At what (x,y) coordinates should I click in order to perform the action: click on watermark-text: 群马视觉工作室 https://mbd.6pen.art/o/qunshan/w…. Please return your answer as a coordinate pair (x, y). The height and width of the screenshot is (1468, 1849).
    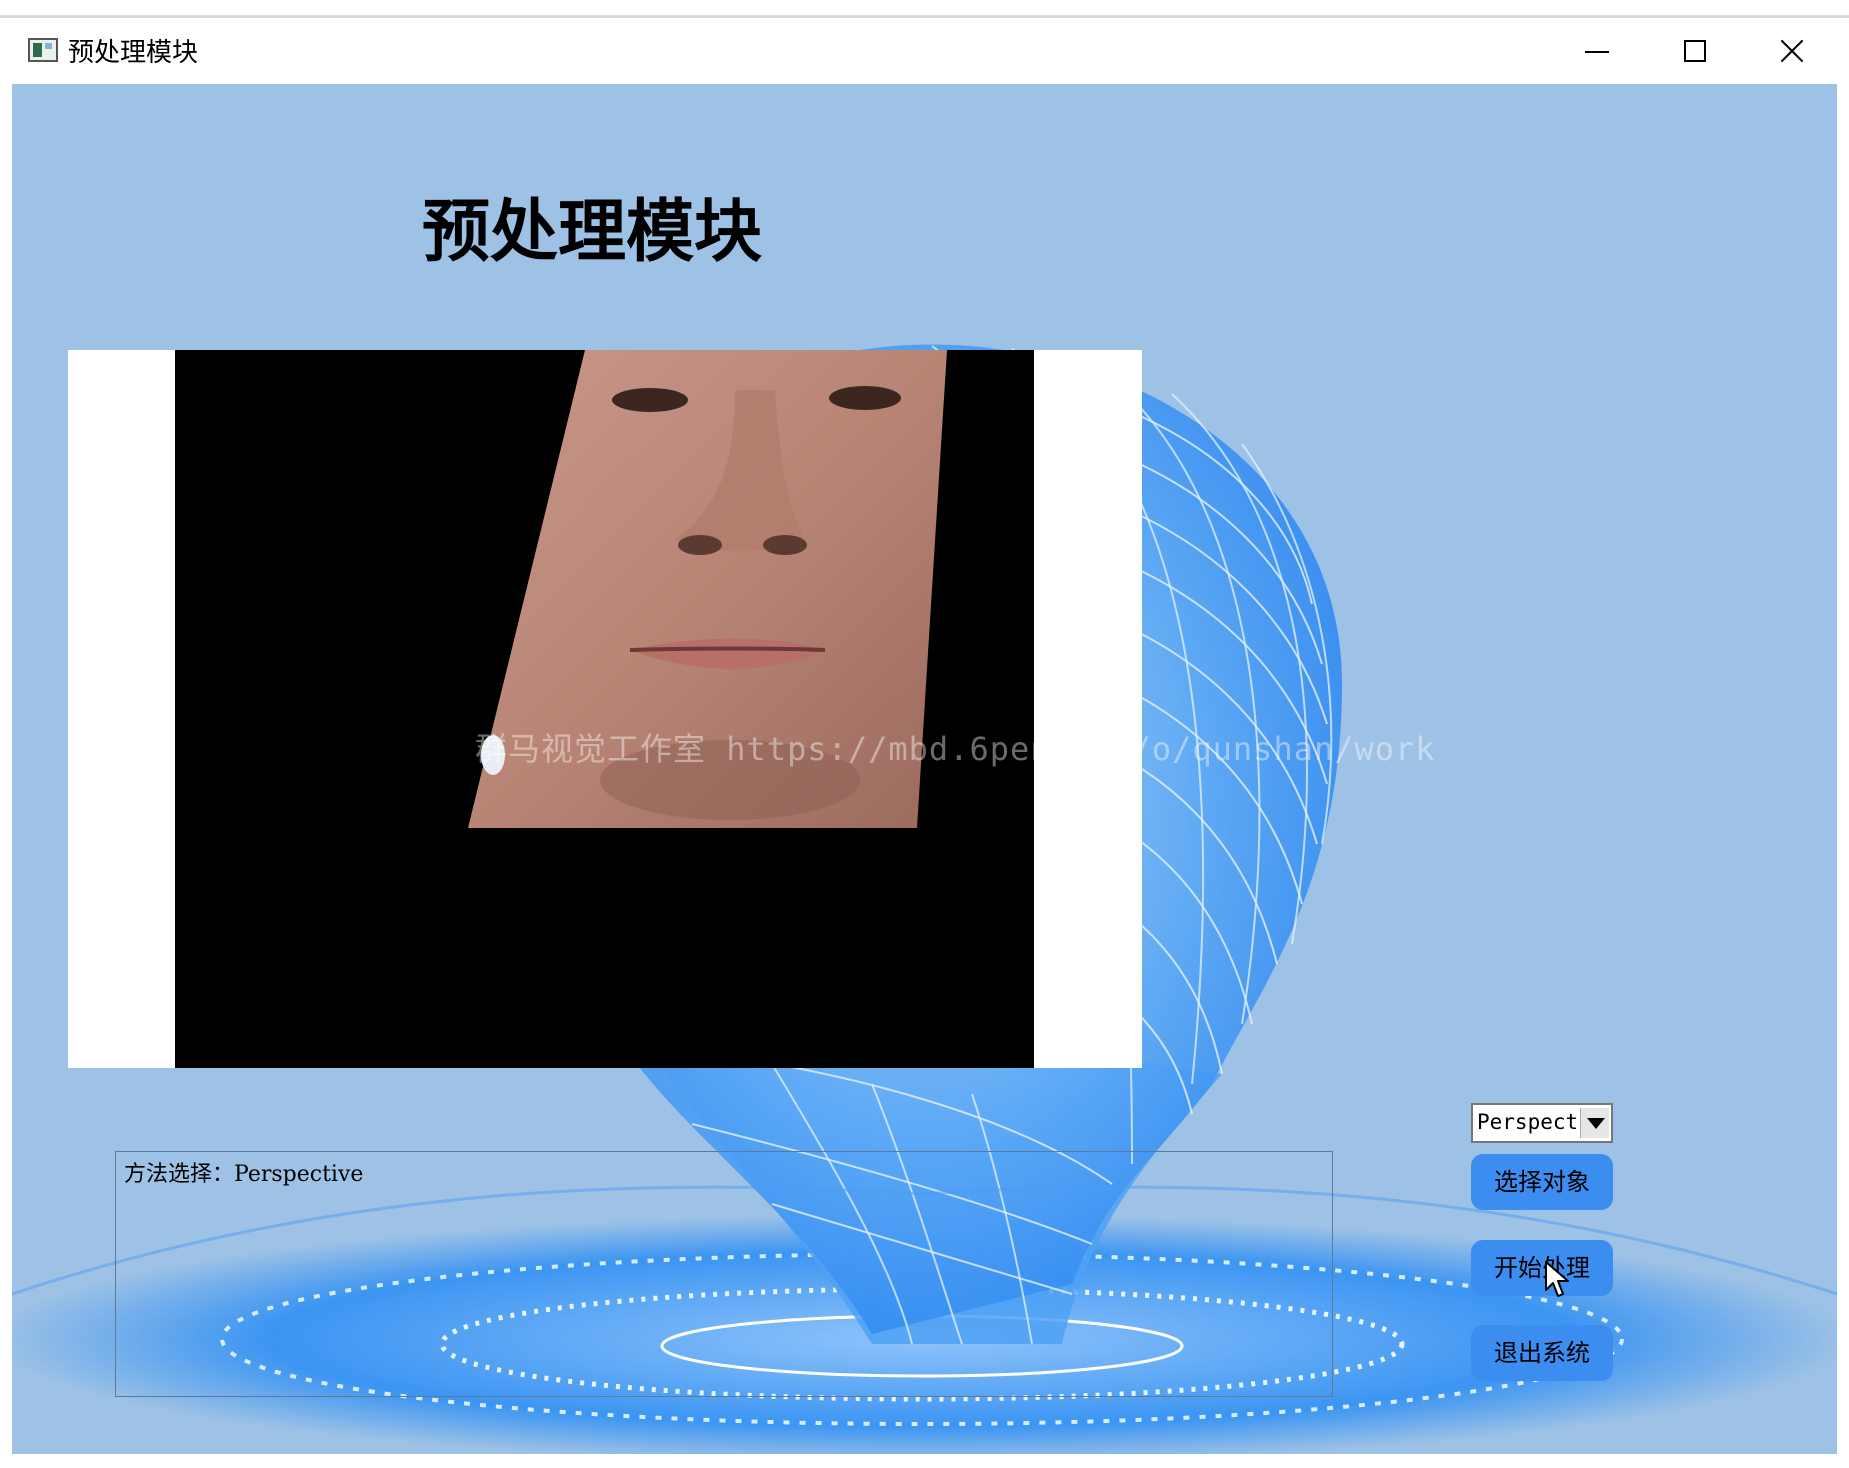
    Looking at the image, I should click on (955, 749).